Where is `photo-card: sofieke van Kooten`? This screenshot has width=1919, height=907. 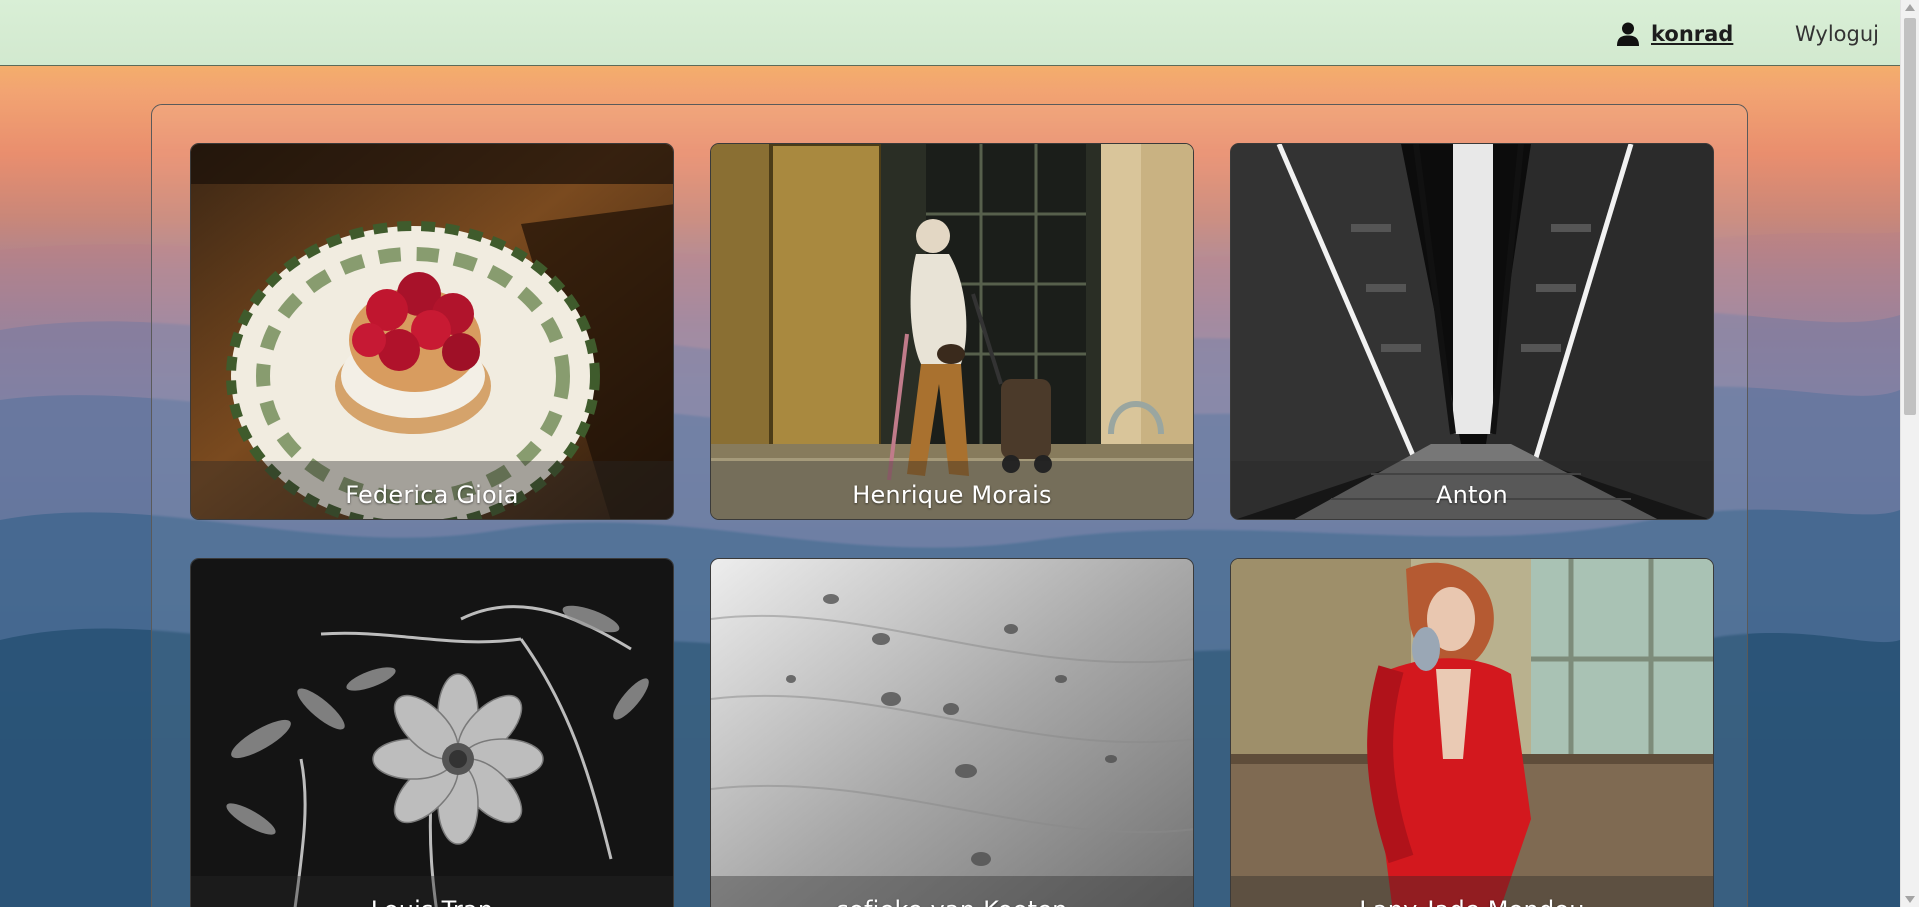
photo-card: sofieke van Kooten is located at coordinates (952, 732).